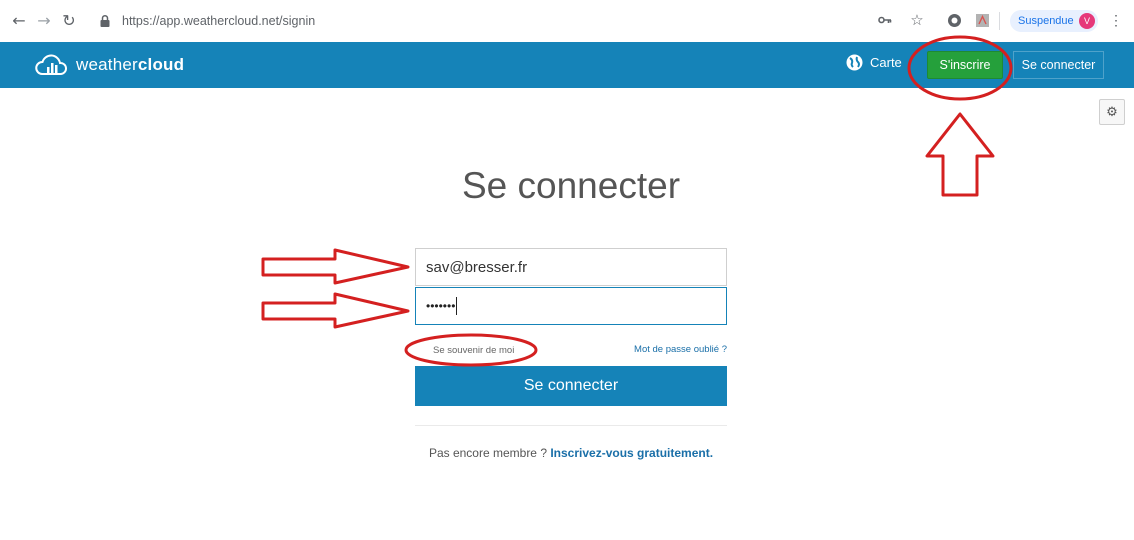 Image resolution: width=1134 pixels, height=540 pixels. Describe the element at coordinates (441, 306) in the screenshot. I see `password-value: •••••••` at that location.